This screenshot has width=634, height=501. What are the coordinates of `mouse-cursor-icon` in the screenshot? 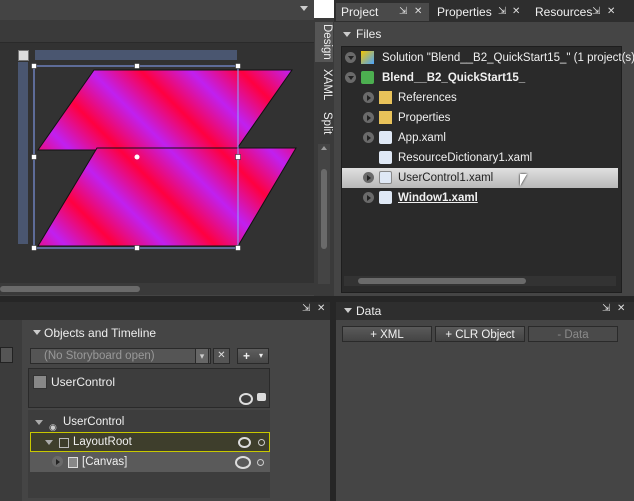 It's located at (523, 180).